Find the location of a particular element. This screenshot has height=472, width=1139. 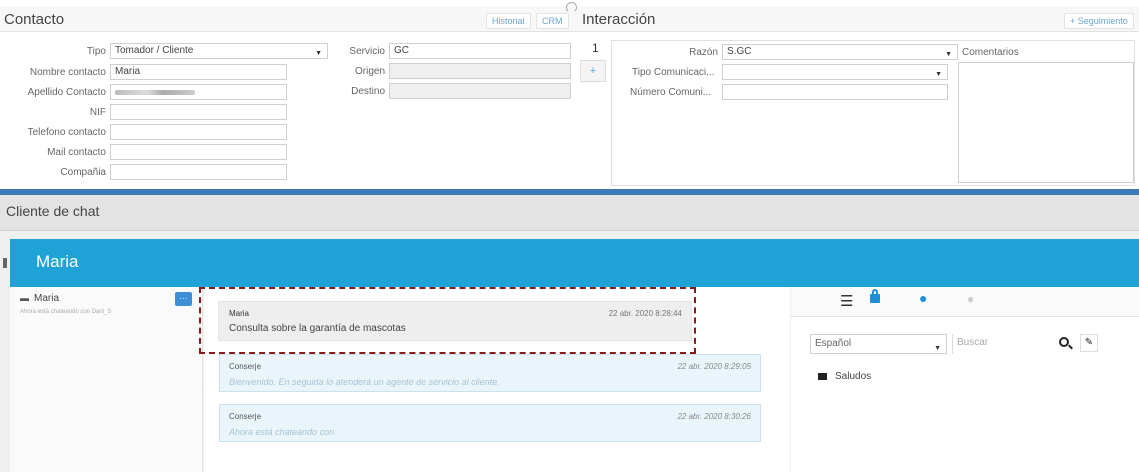

interaccion-header is located at coordinates (858, 19).